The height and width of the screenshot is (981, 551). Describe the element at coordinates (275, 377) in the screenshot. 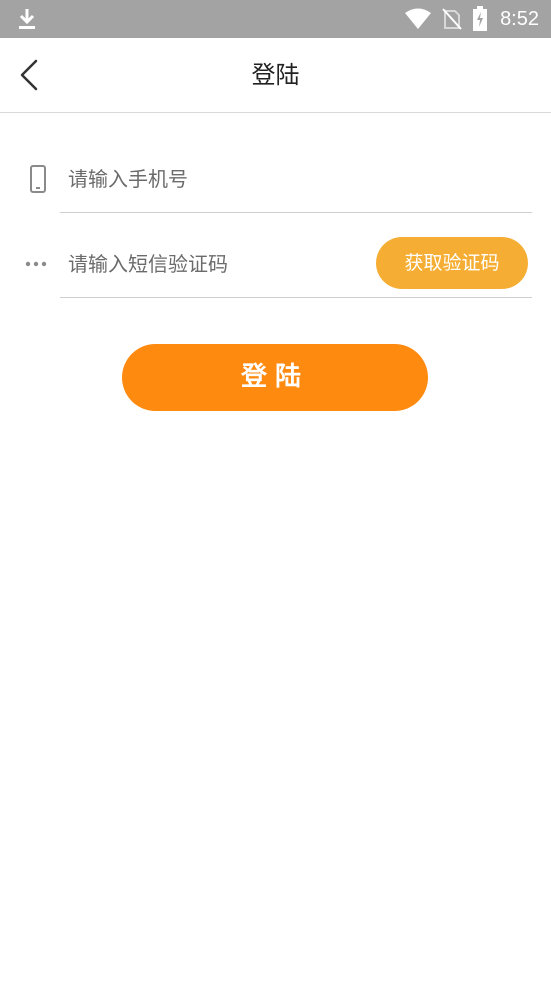

I see `login-button: 登陆` at that location.